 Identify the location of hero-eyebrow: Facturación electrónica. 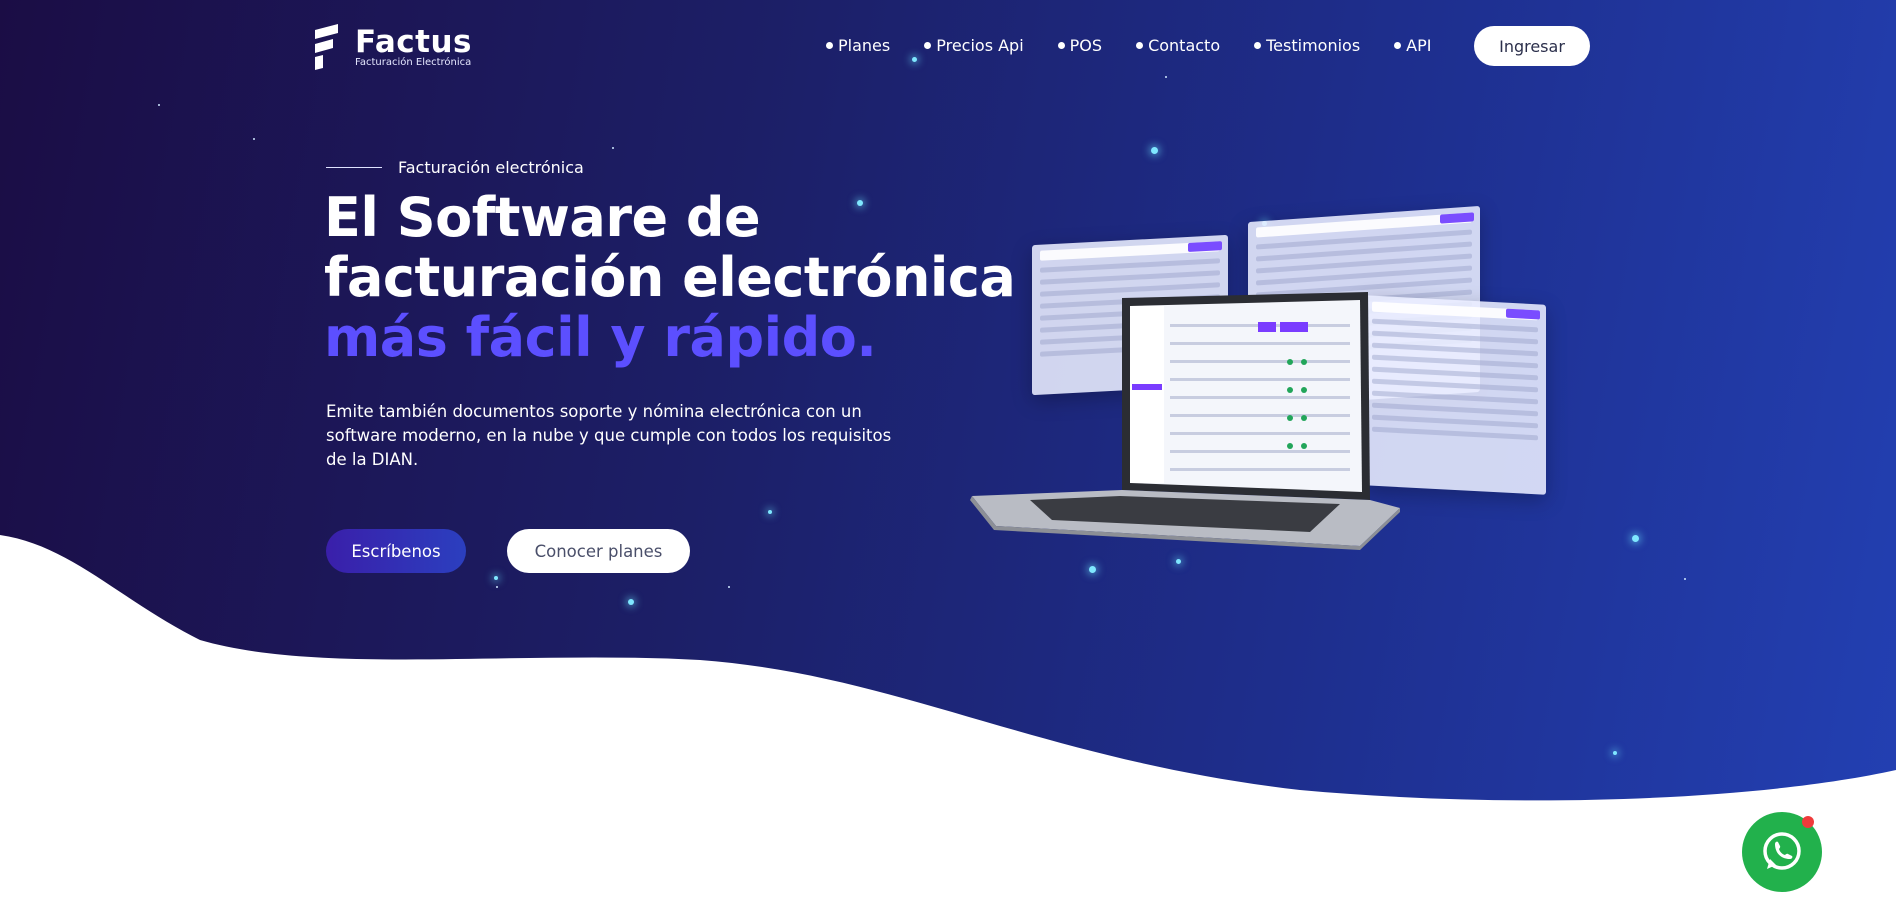
(455, 167).